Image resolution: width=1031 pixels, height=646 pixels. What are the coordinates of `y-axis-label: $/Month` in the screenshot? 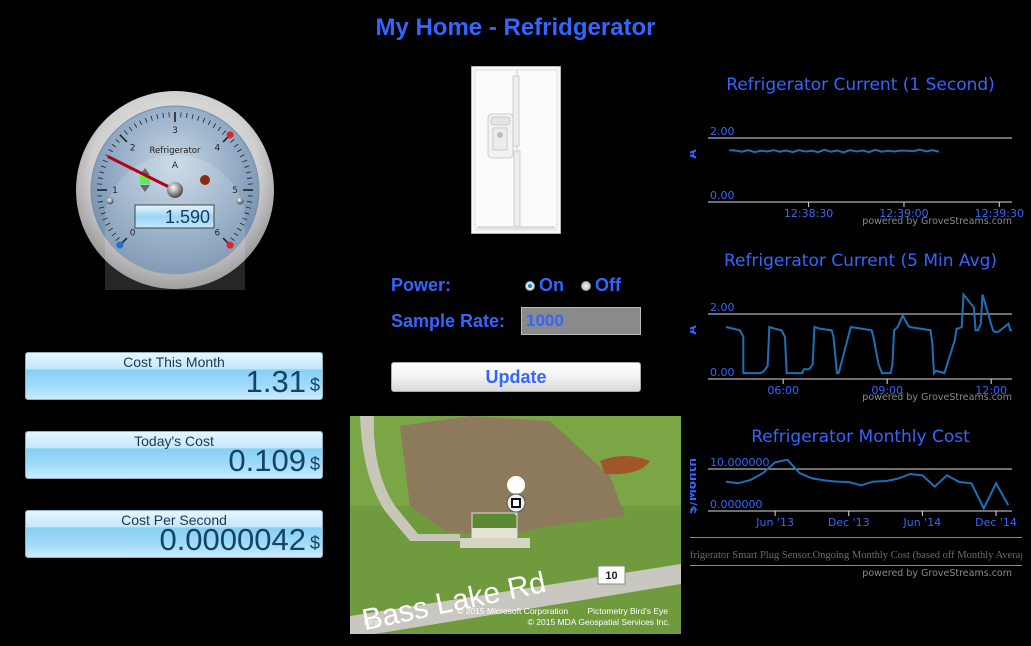 It's located at (694, 486).